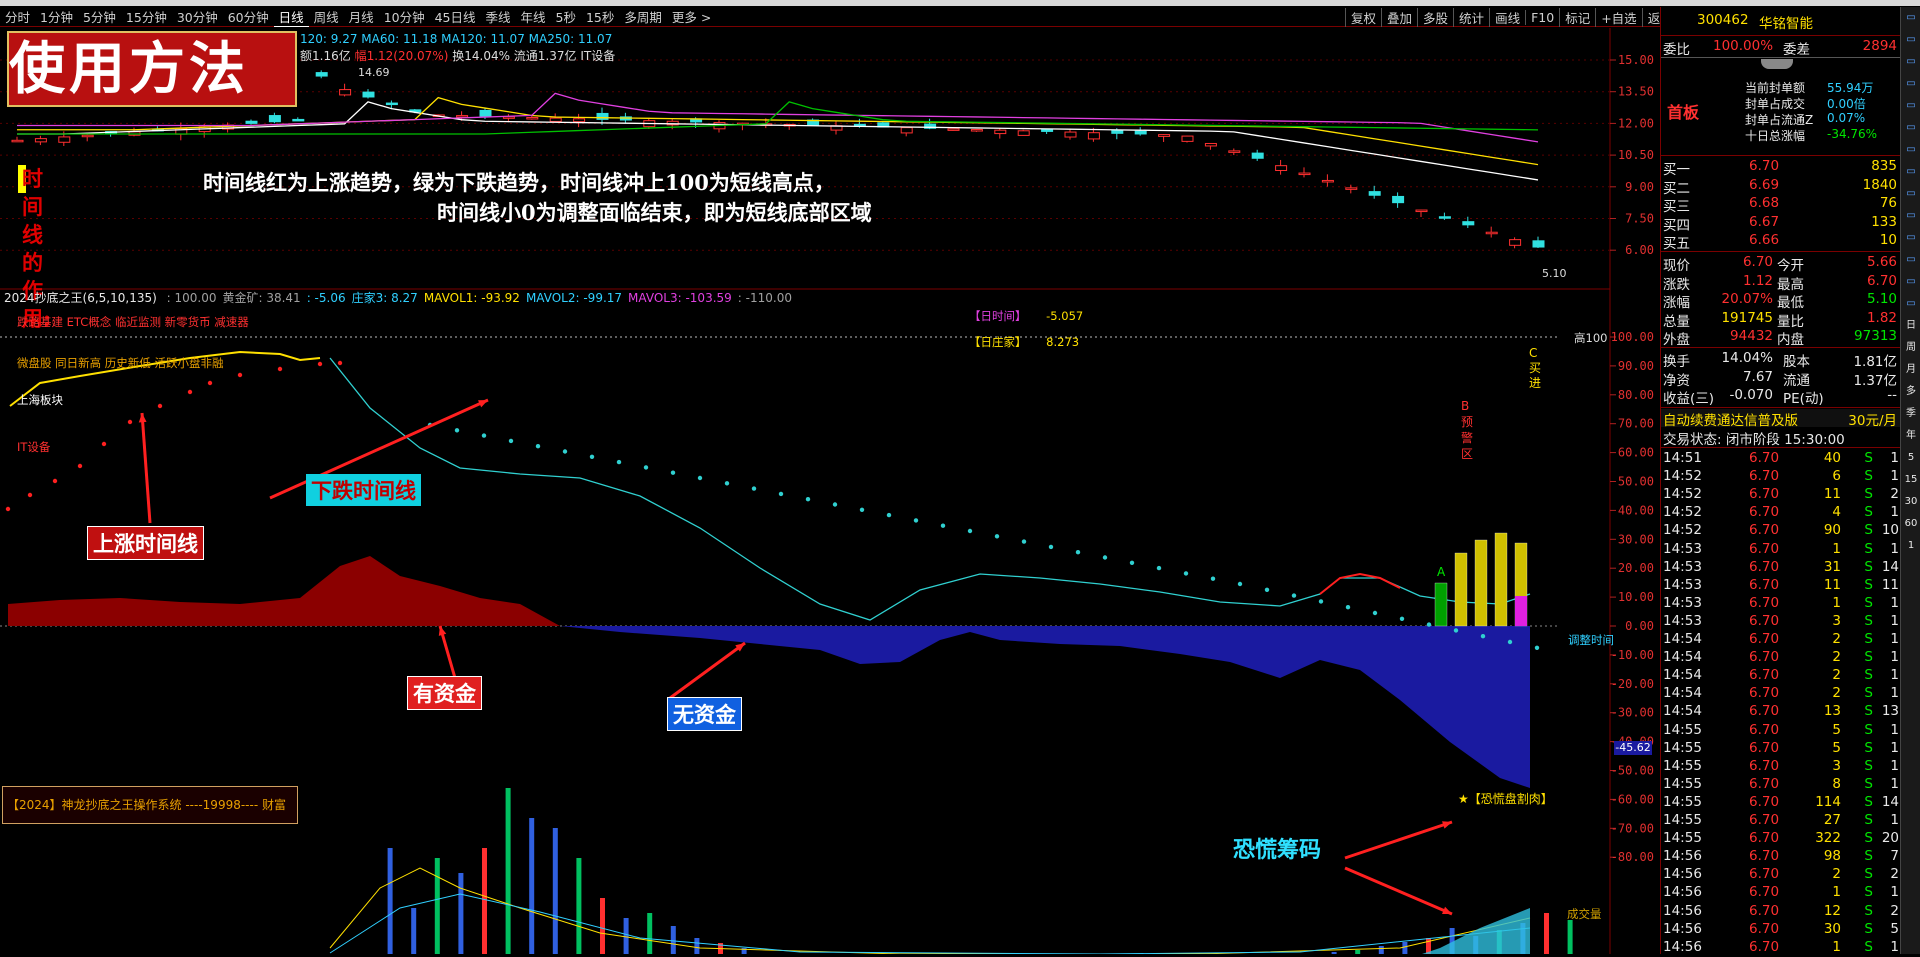 This screenshot has height=957, width=1920. I want to click on tick-count: 1, so click(1894, 729).